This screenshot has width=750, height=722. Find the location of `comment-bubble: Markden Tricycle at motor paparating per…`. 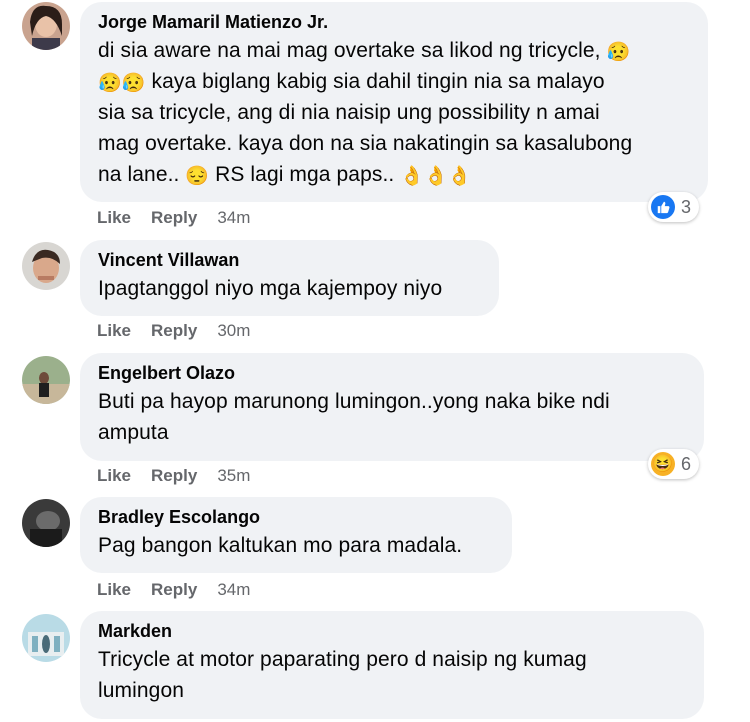

comment-bubble: Markden Tricycle at motor paparating per… is located at coordinates (392, 665).